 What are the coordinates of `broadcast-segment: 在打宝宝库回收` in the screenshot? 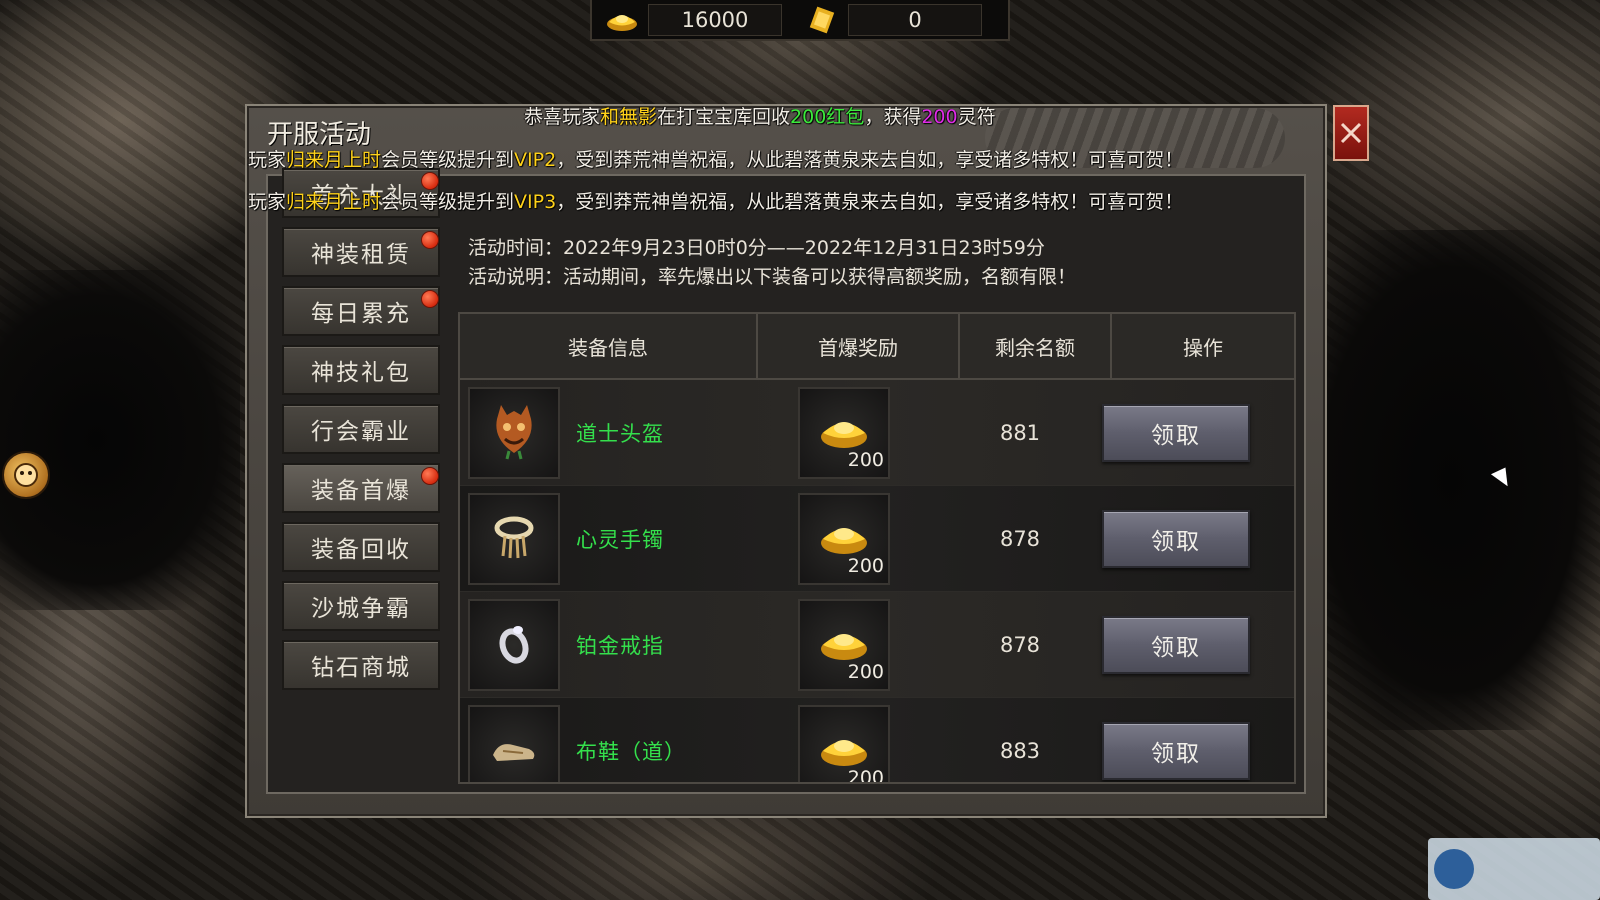 It's located at (724, 117).